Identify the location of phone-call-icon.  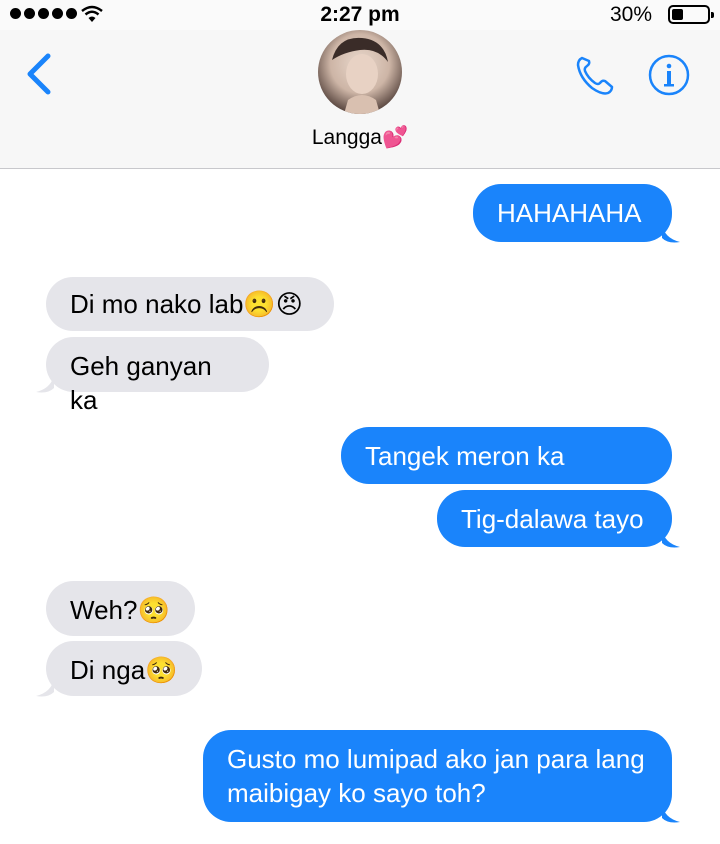
(595, 75).